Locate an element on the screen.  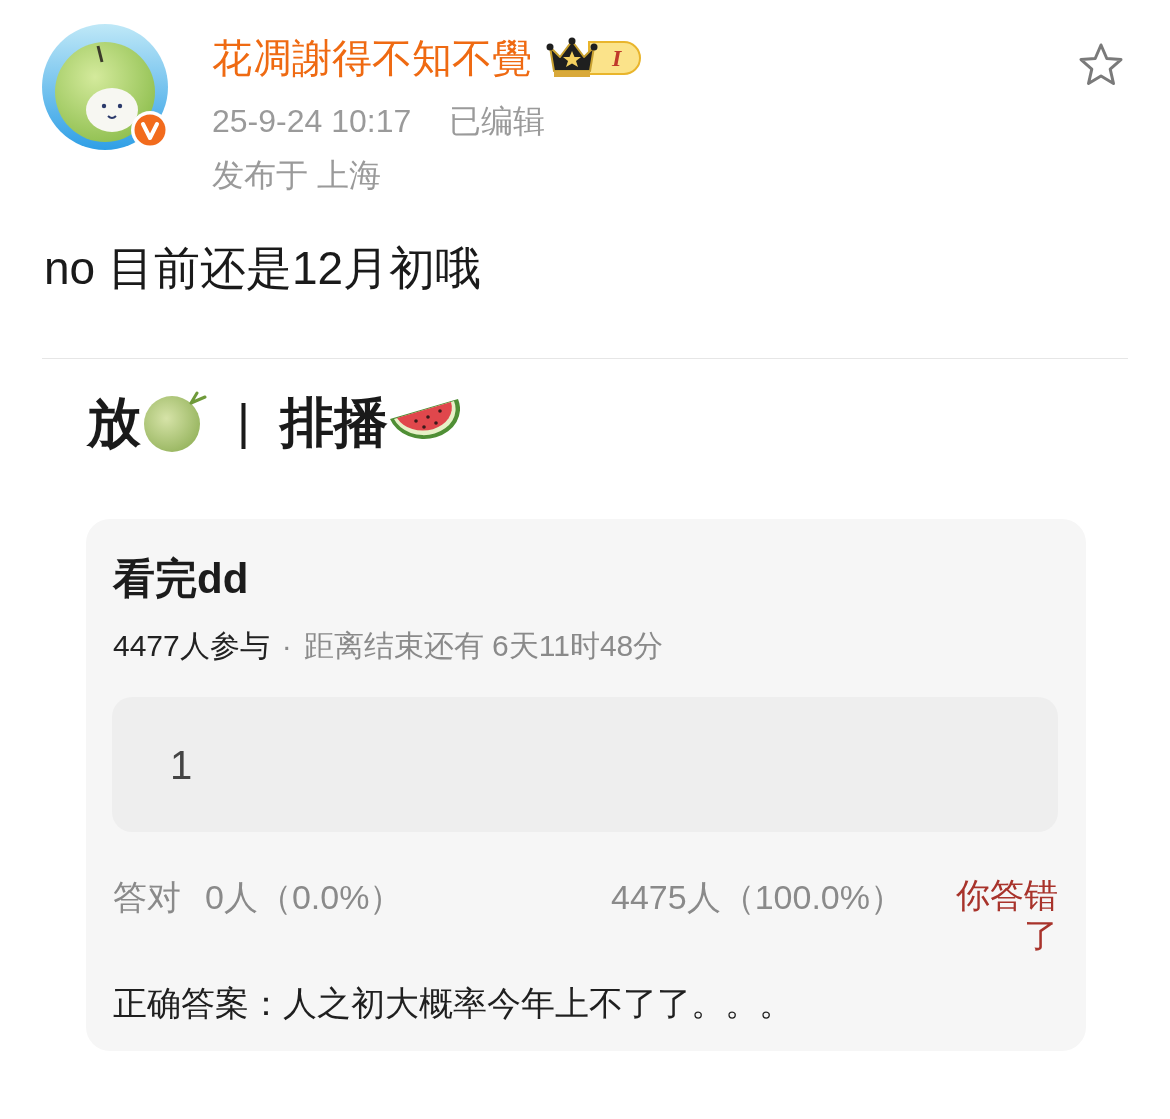
location-label: 发布于 上海 is located at coordinates (296, 175).